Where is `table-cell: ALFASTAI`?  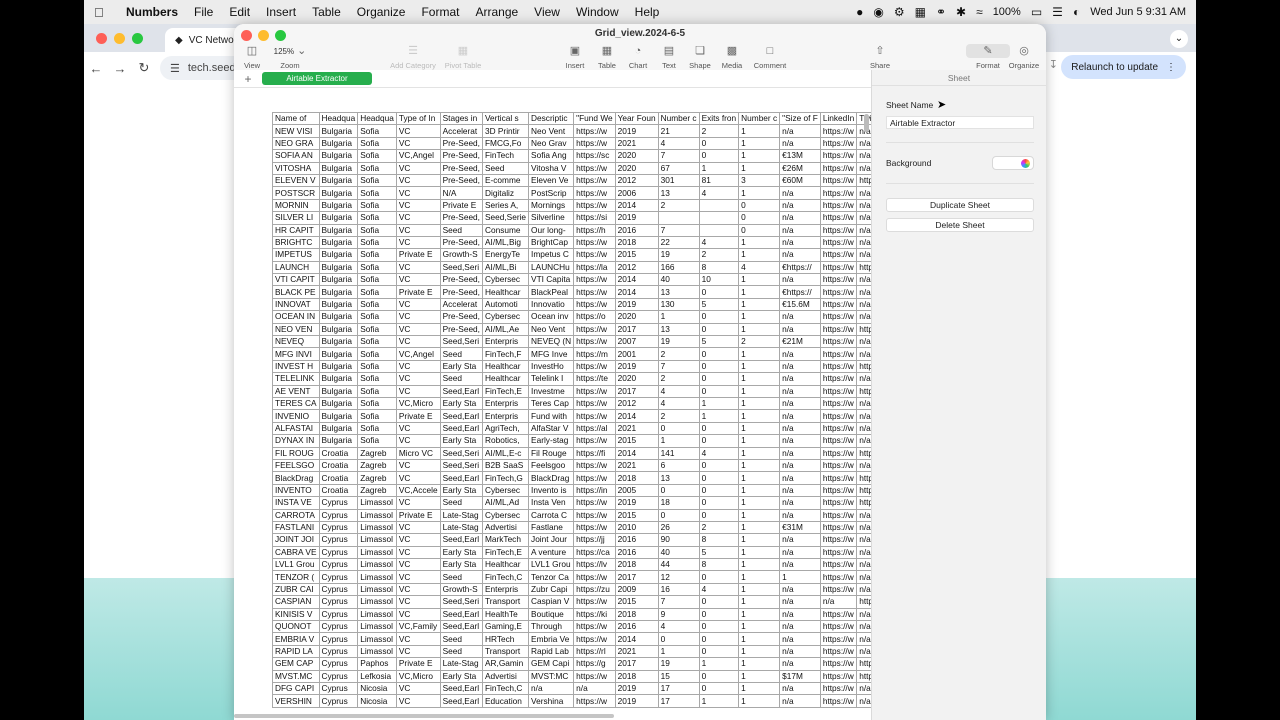
table-cell: ALFASTAI is located at coordinates (296, 428).